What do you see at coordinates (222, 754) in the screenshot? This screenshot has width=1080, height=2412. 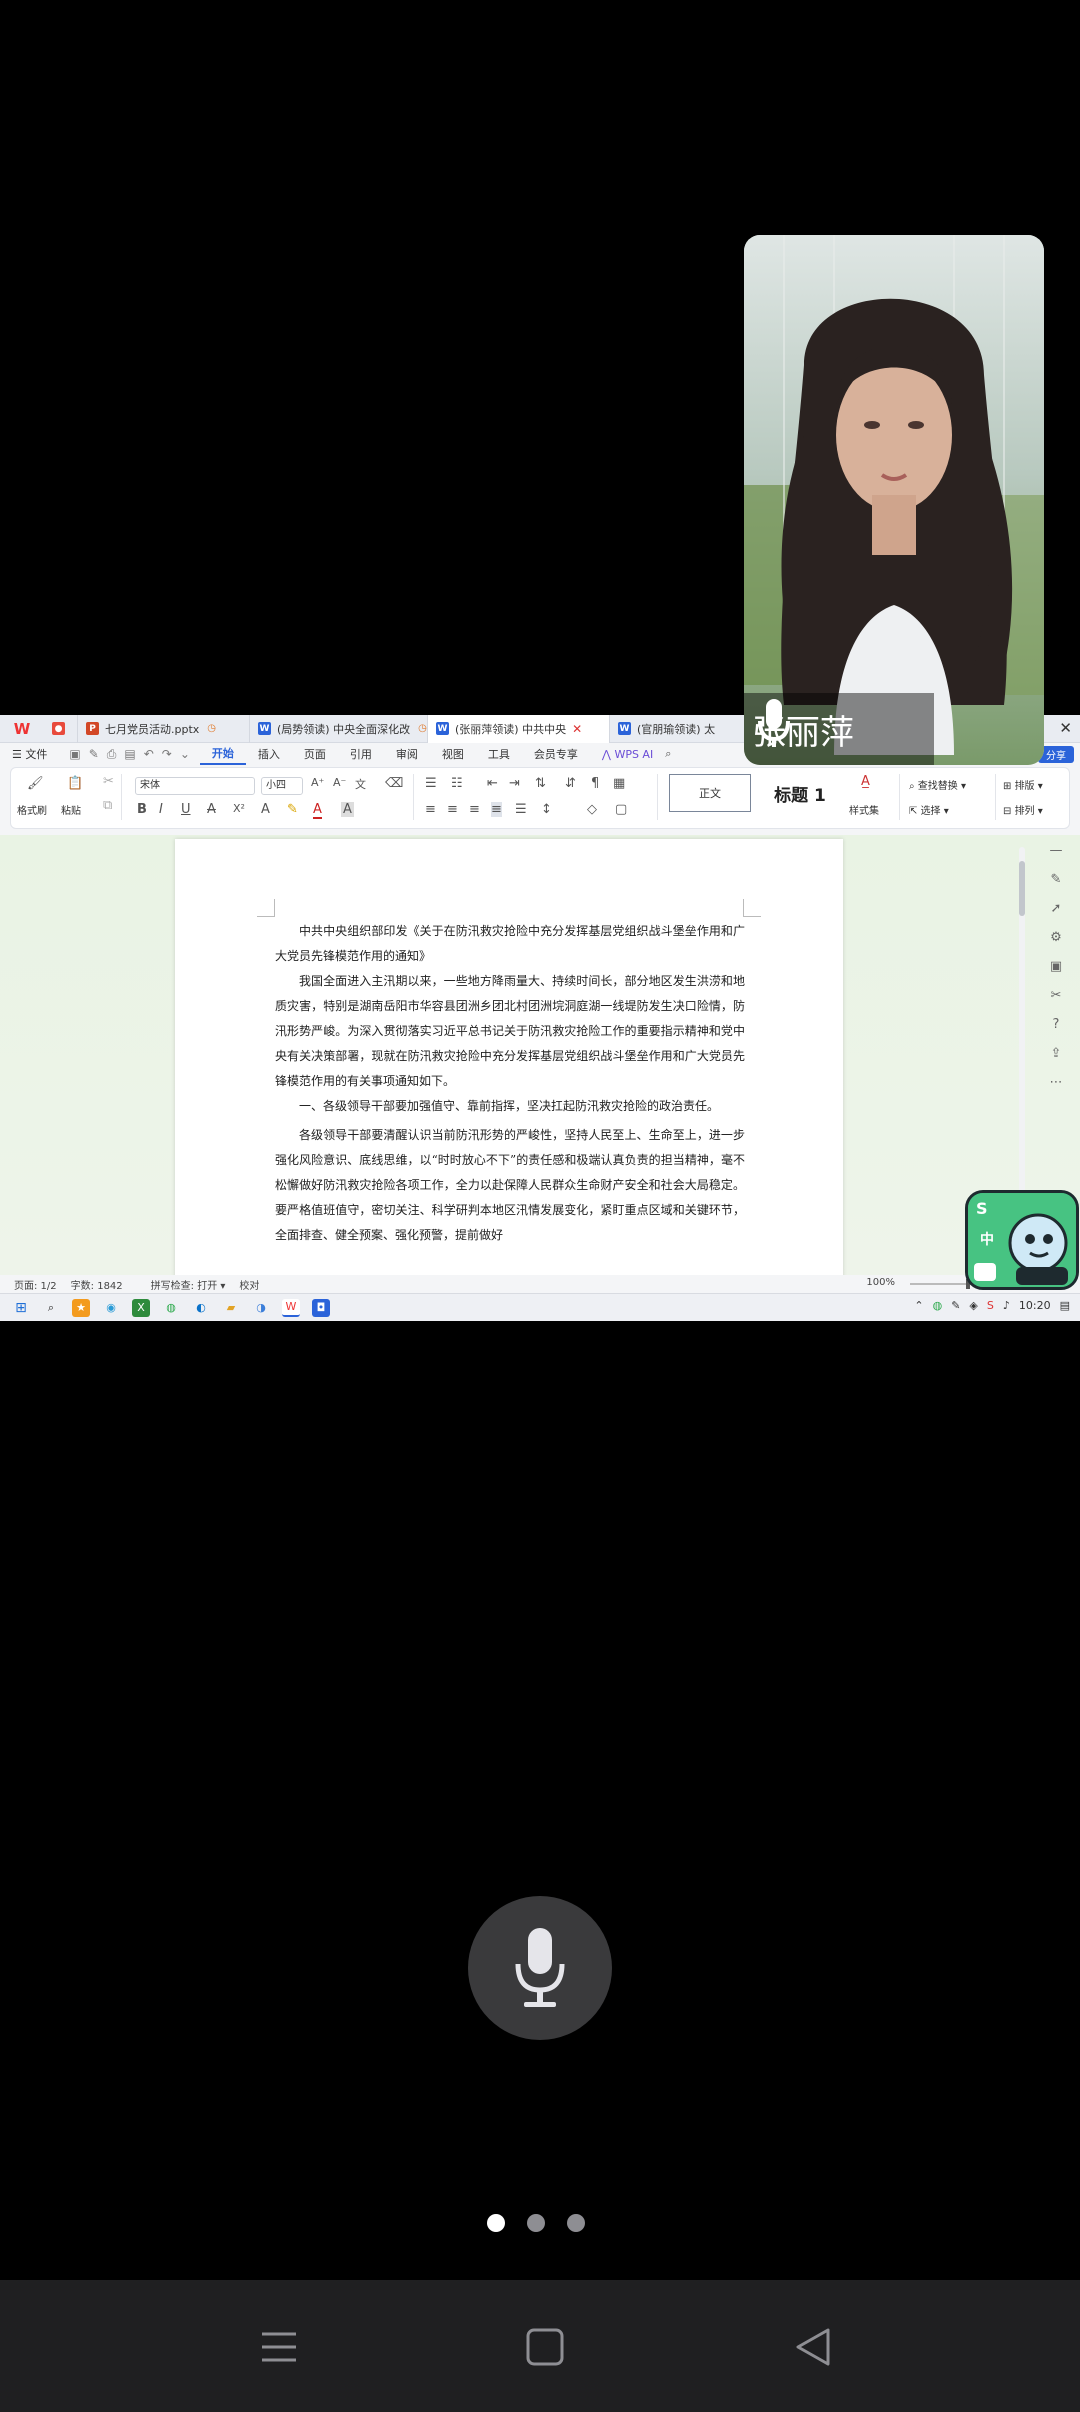 I see `menu-home: 开始` at bounding box center [222, 754].